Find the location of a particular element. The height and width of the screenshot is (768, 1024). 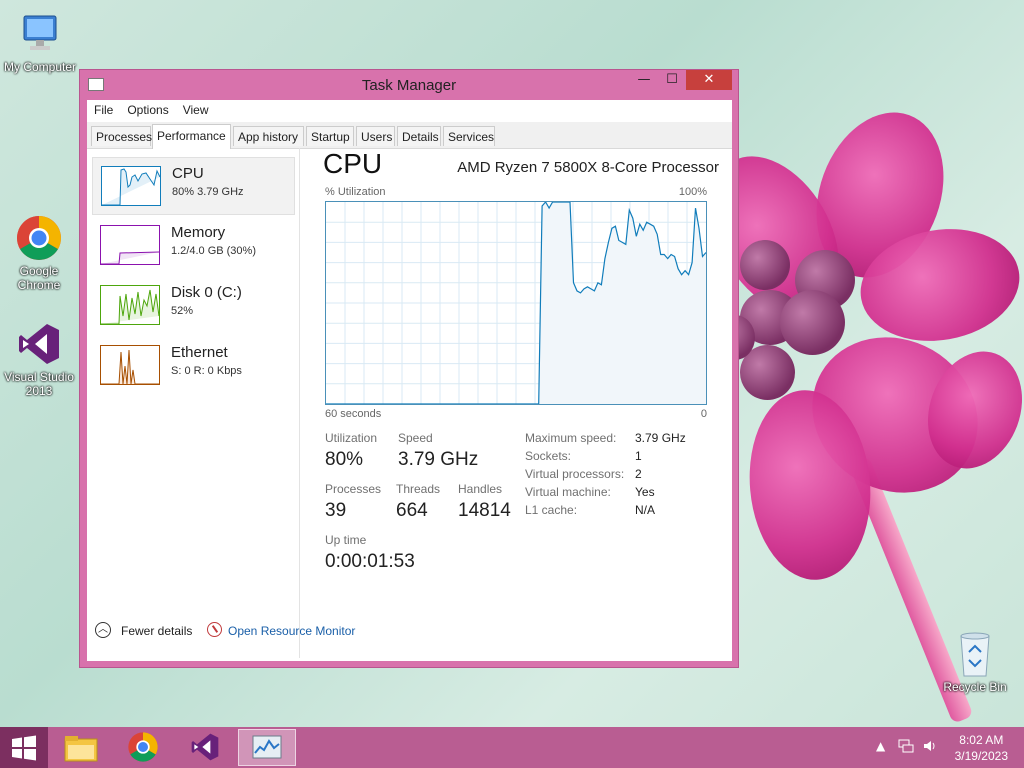

taskbar-visual-studio is located at coordinates (205, 747).